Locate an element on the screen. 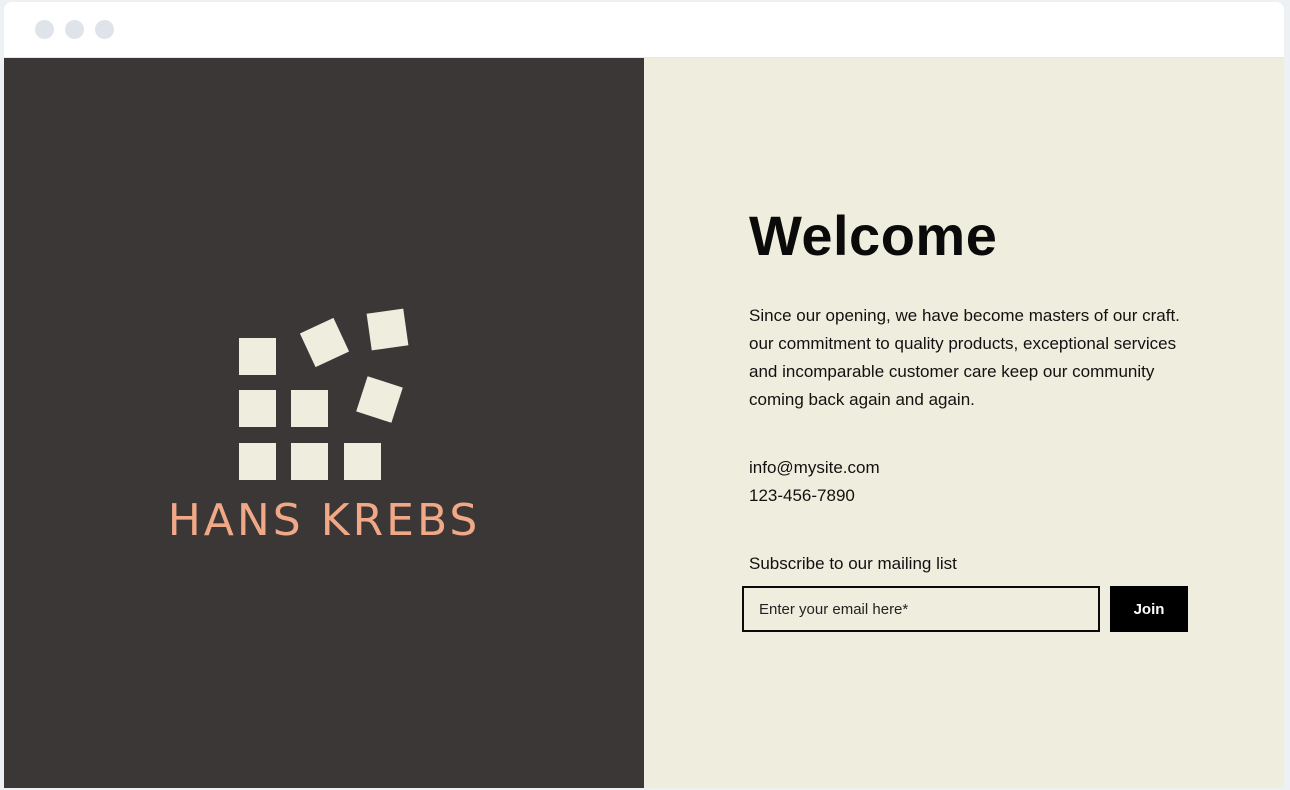 This screenshot has height=790, width=1290. subscribe-label: Subscribe to our mailing list is located at coordinates (853, 563).